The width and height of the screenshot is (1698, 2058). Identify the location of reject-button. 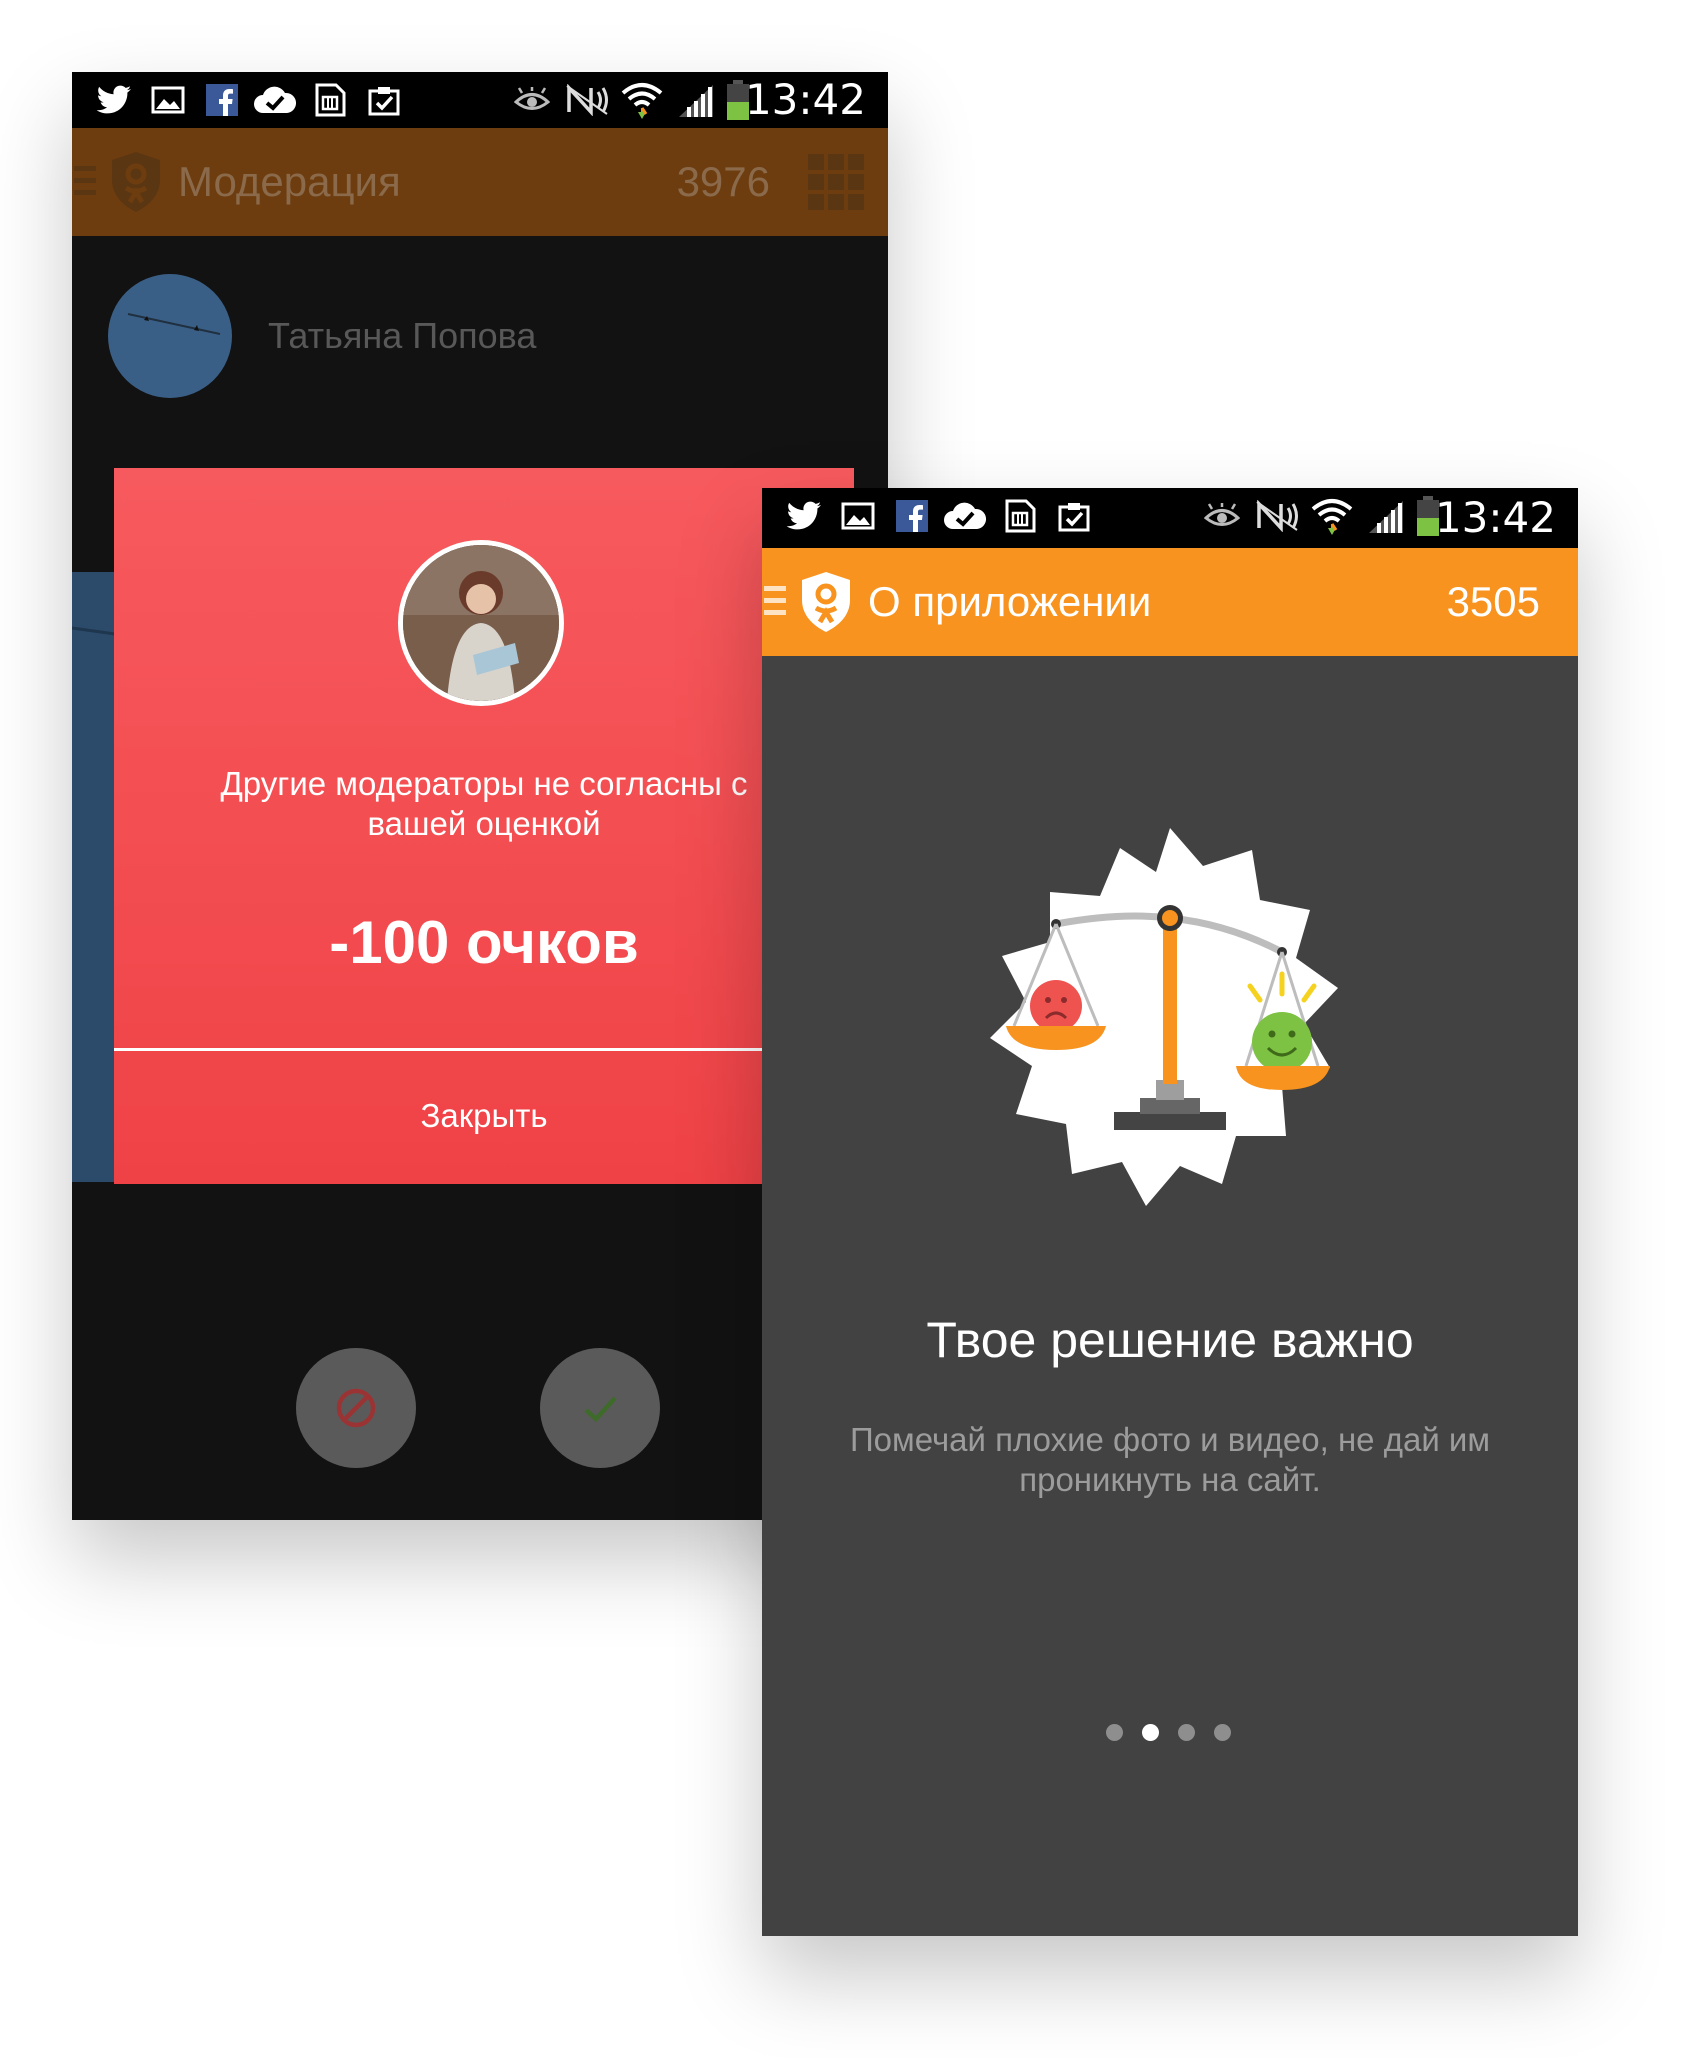
(356, 1408).